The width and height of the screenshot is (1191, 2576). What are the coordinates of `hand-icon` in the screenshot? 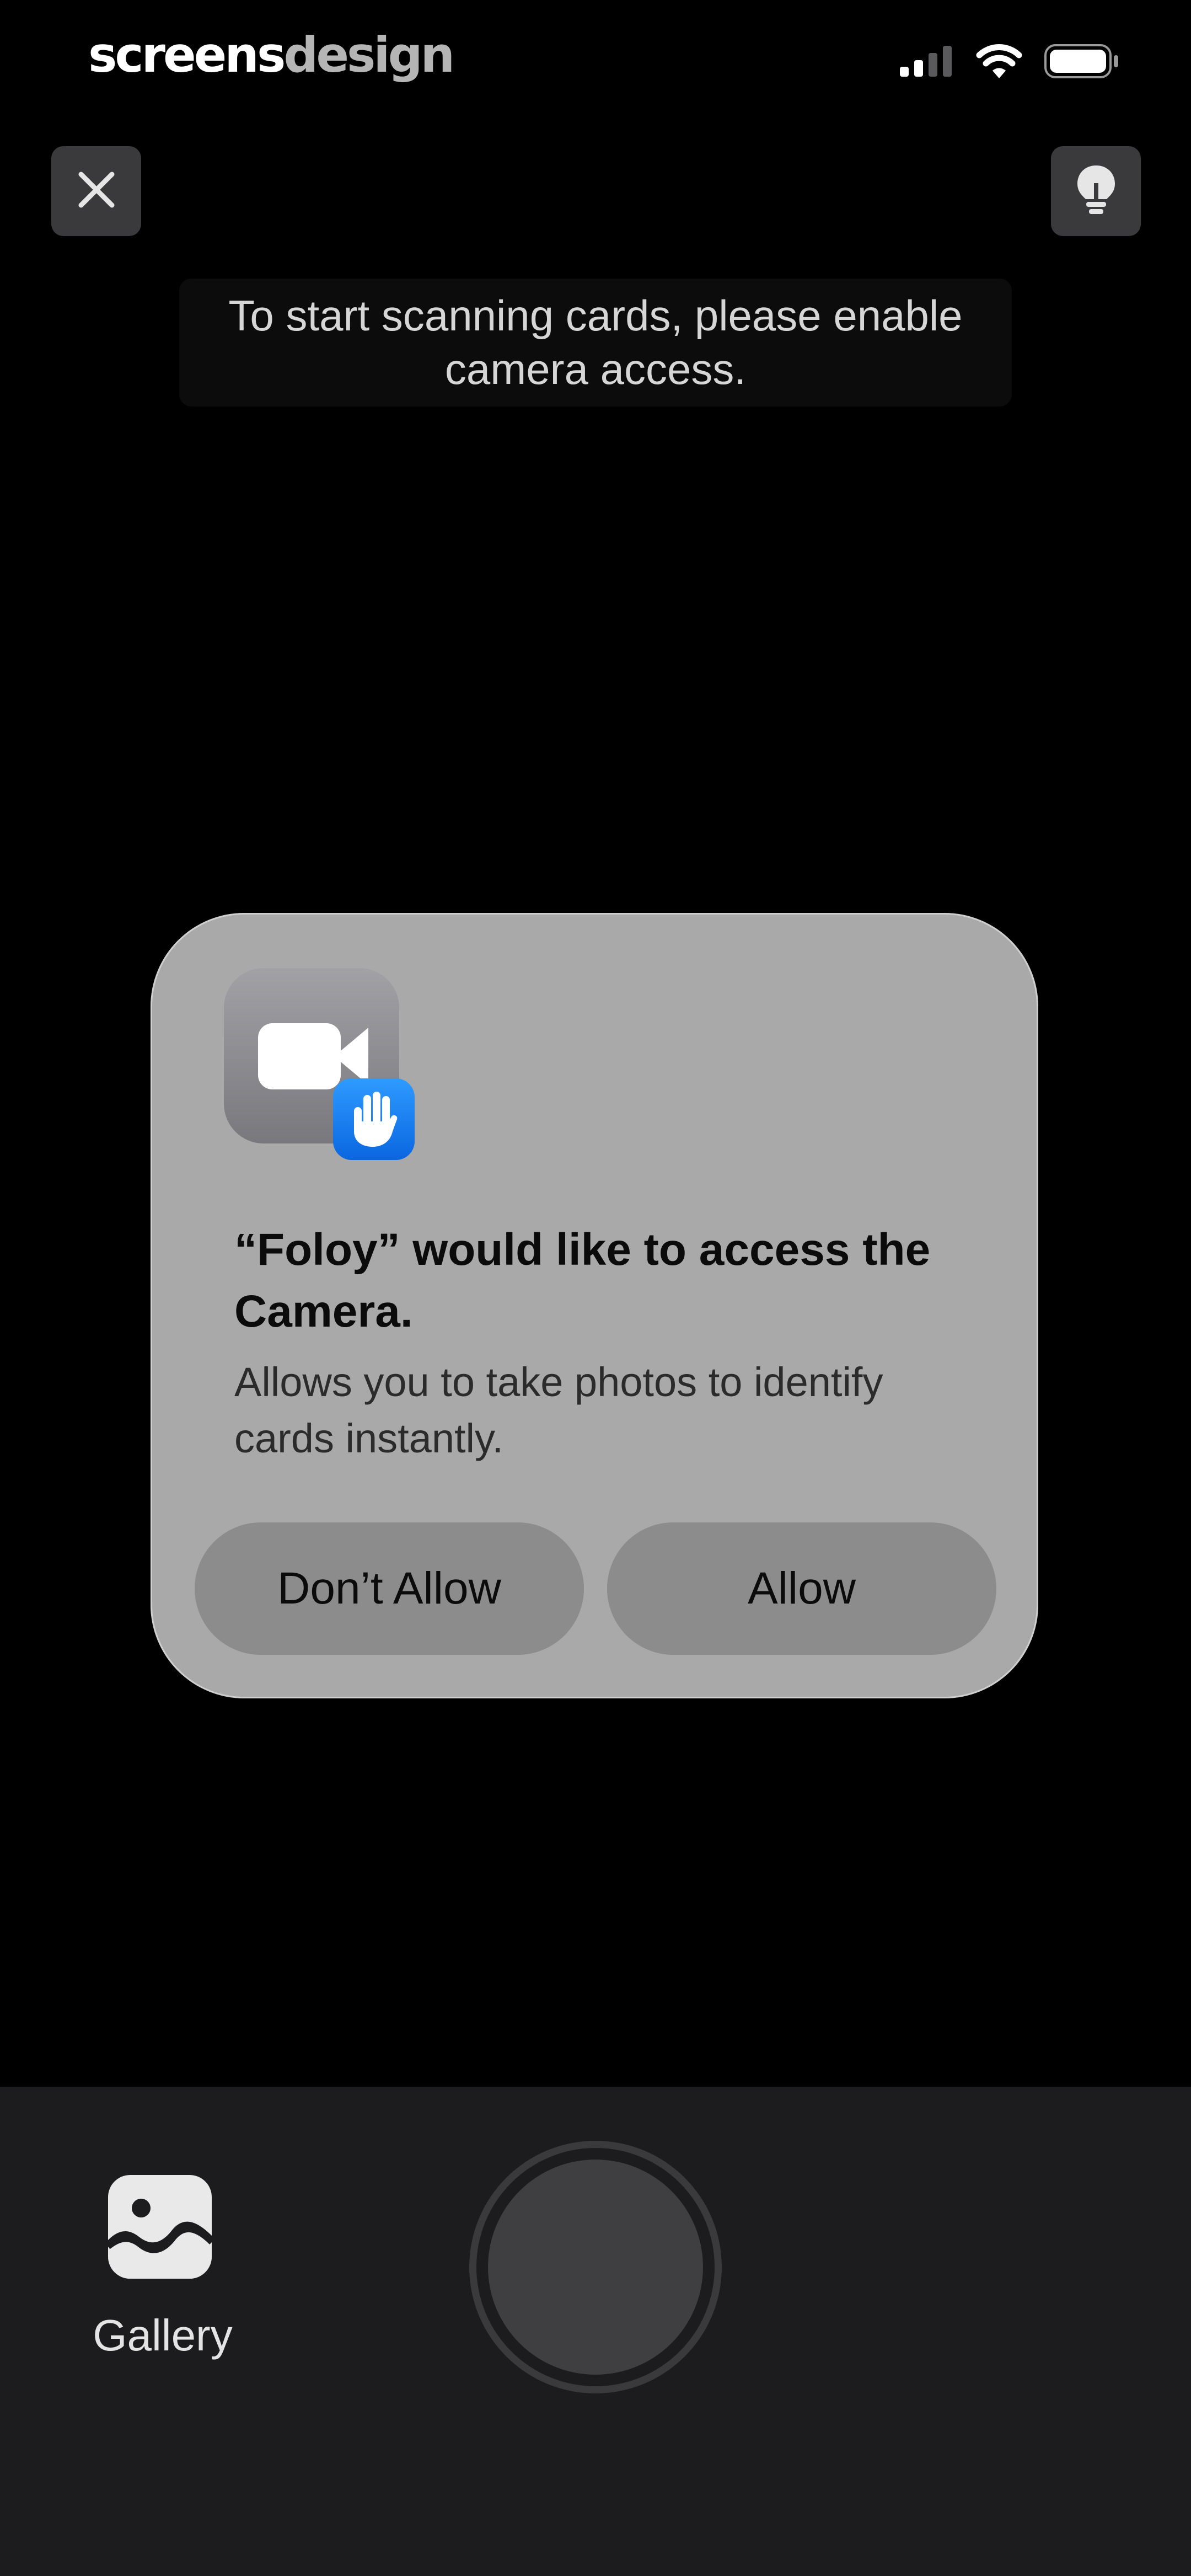 It's located at (374, 1119).